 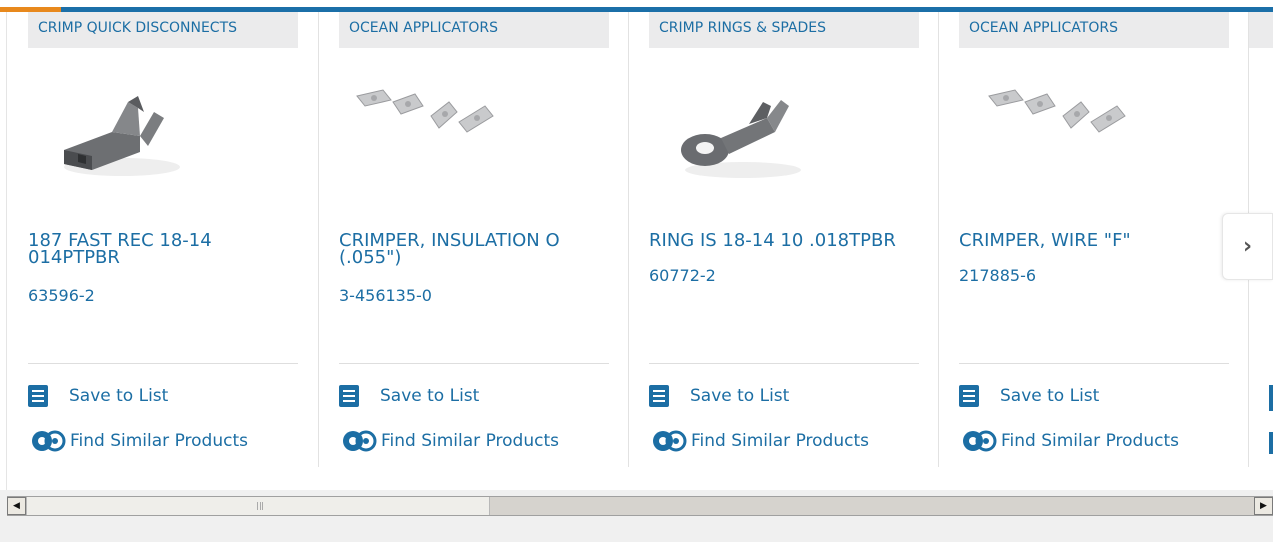 What do you see at coordinates (743, 132) in the screenshot?
I see `product-image-ring-terminal` at bounding box center [743, 132].